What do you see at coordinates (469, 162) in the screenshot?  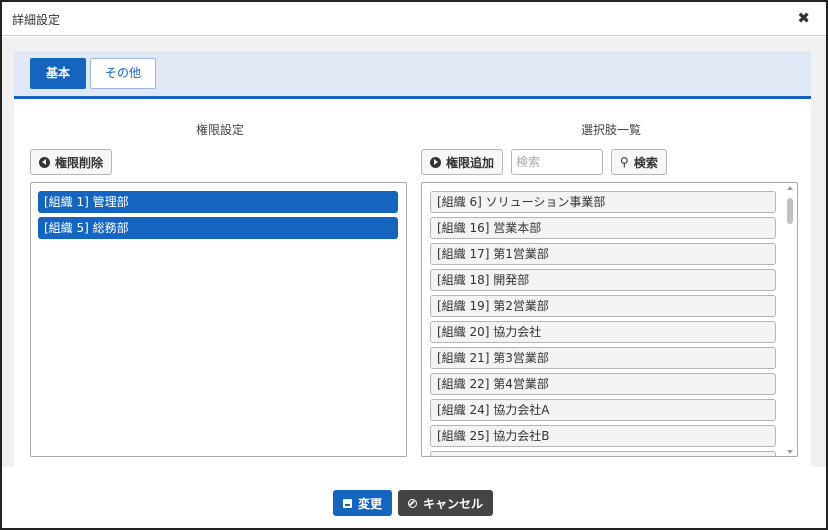 I see `add-permission-label: 権限追加` at bounding box center [469, 162].